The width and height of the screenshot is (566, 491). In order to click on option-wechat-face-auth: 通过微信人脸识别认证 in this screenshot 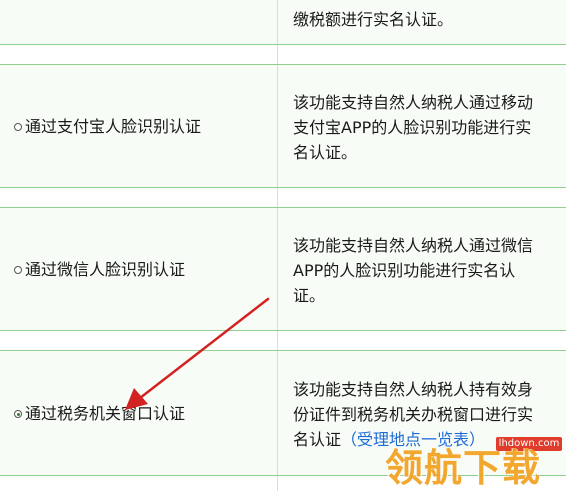, I will do `click(99, 270)`.